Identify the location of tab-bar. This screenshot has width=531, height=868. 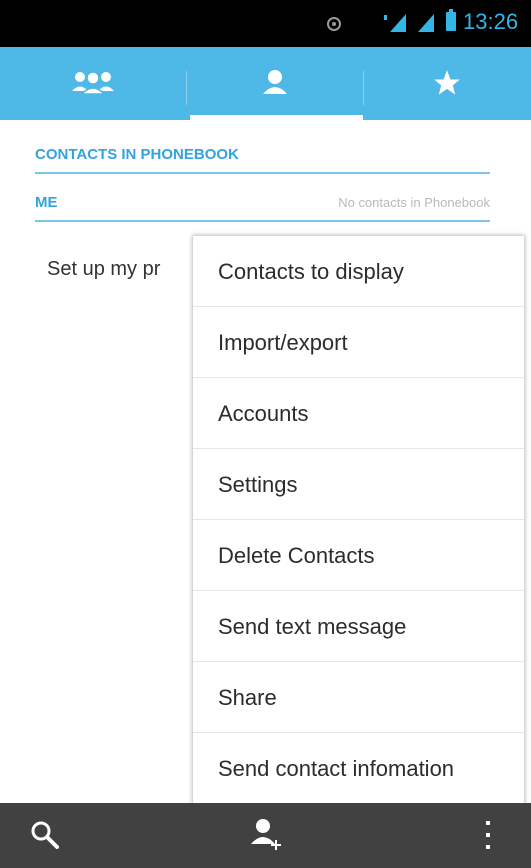
(265, 83).